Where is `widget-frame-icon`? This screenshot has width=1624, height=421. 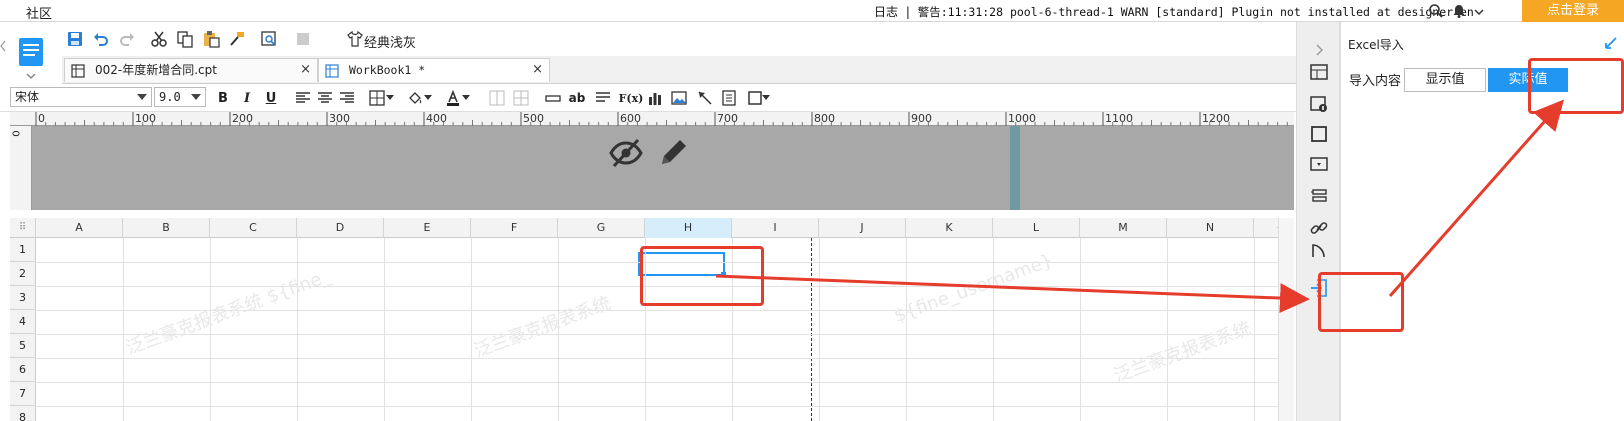 widget-frame-icon is located at coordinates (1319, 134).